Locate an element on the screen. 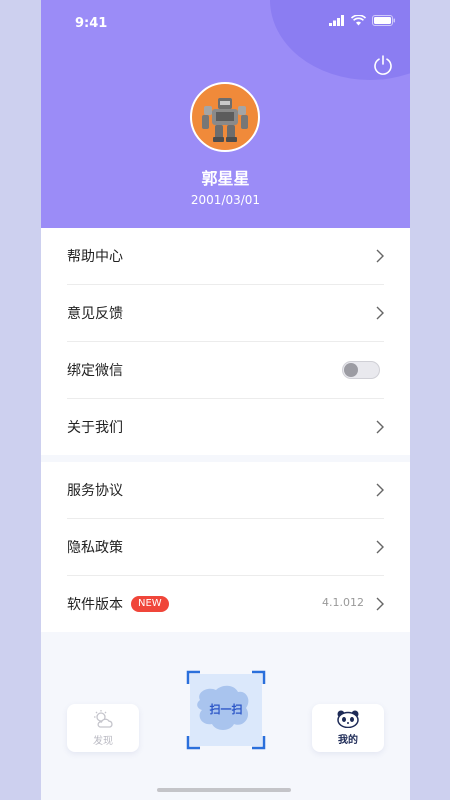  menu-item-label: 绑定微信 is located at coordinates (95, 371).